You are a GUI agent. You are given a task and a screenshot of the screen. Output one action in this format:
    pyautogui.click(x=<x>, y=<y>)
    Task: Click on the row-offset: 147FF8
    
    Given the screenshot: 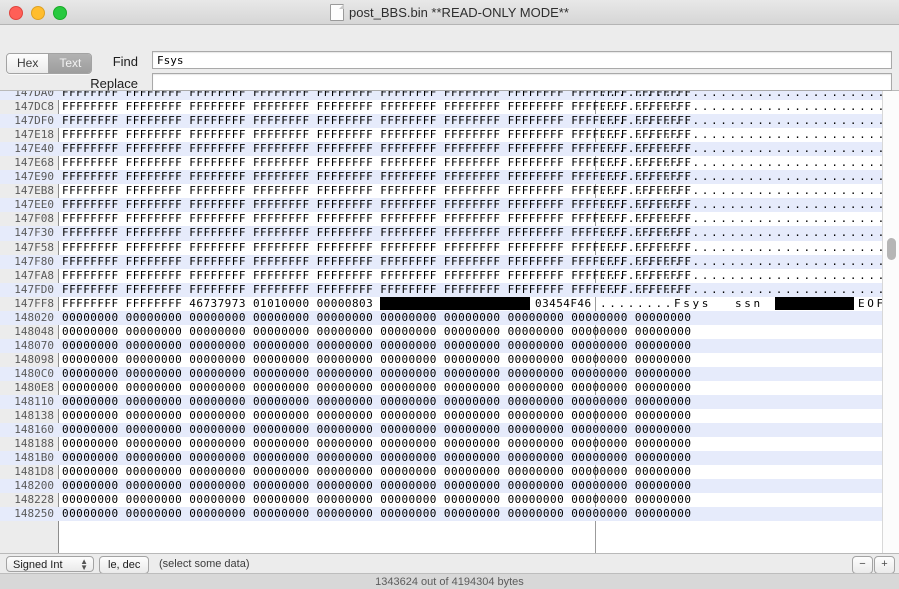 What is the action you would take?
    pyautogui.click(x=34, y=303)
    